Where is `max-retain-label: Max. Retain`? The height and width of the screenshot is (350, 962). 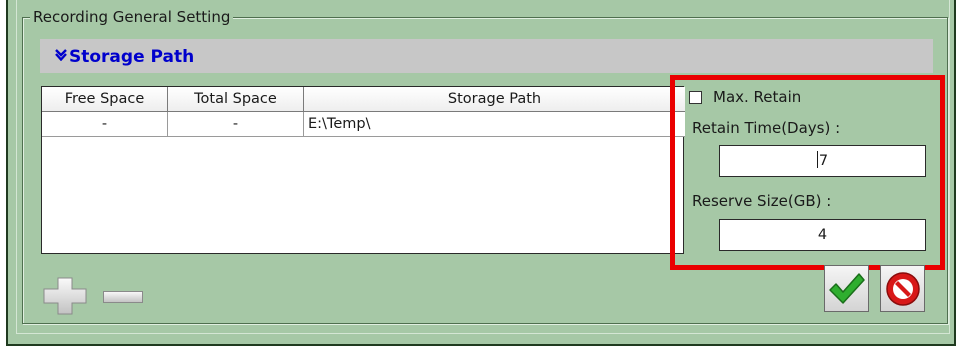 max-retain-label: Max. Retain is located at coordinates (757, 97).